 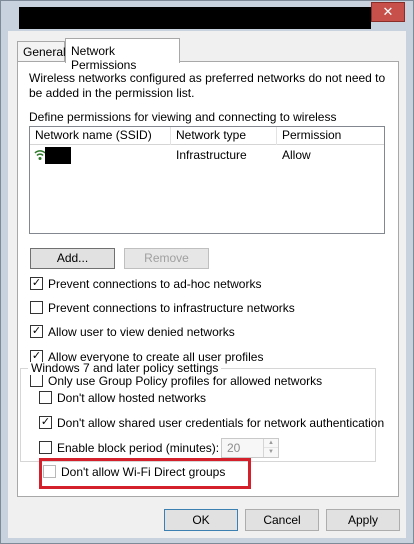 I want to click on highlight-box, so click(x=145, y=473).